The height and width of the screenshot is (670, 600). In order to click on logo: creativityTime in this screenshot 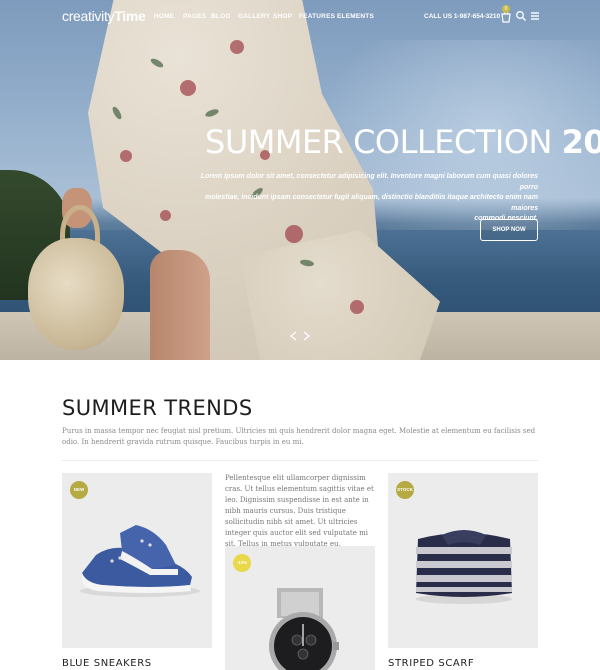, I will do `click(104, 16)`.